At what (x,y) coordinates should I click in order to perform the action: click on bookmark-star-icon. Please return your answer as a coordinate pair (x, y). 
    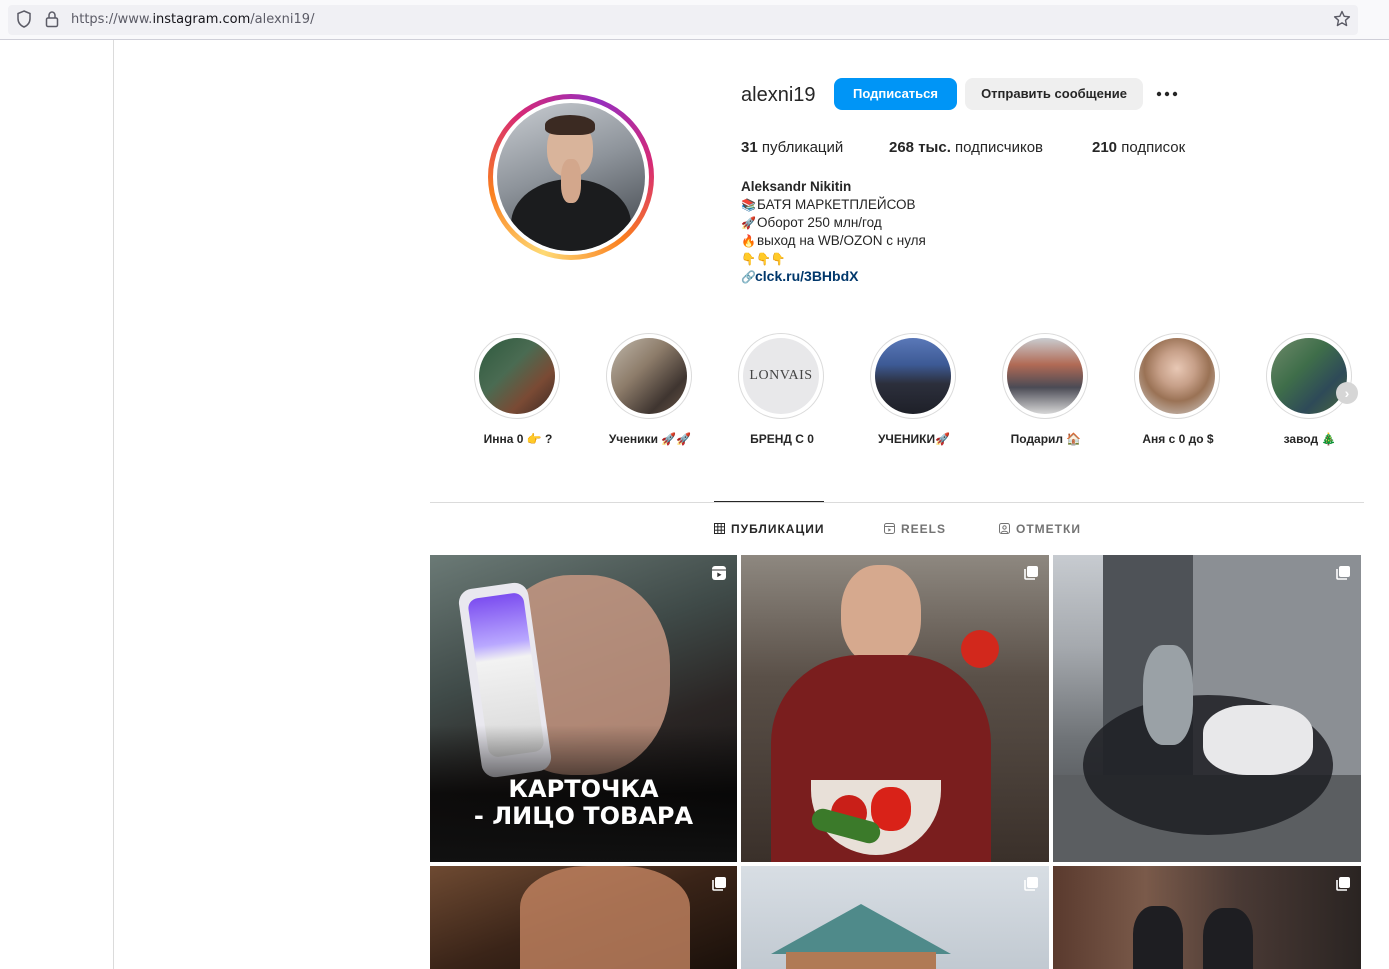
    Looking at the image, I should click on (1342, 19).